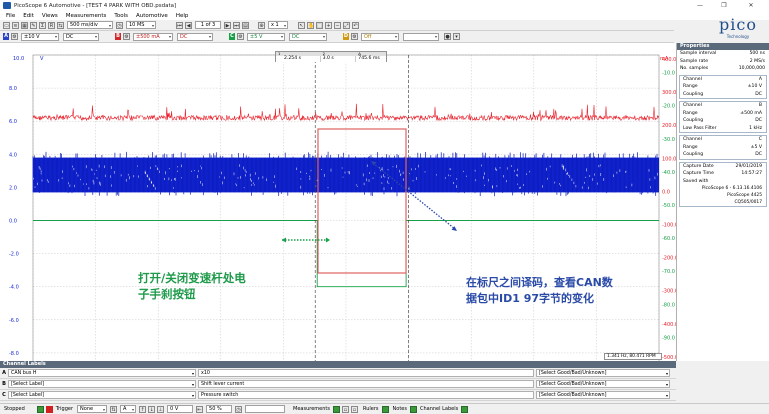  Describe the element at coordinates (152, 409) in the screenshot. I see `falling-edge-icon: ↓` at that location.